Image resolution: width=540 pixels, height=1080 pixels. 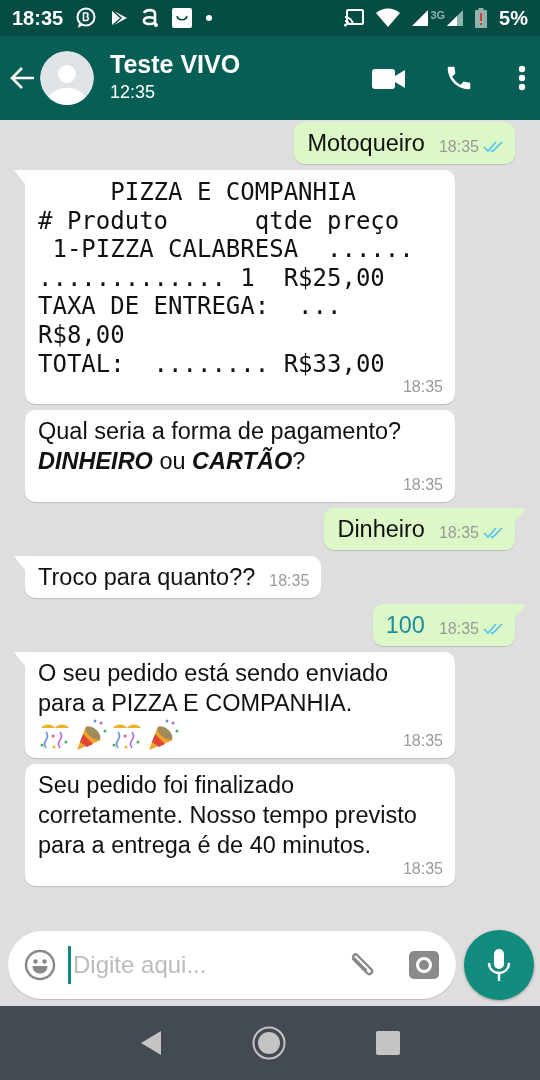 I want to click on emoji-icon, so click(x=40, y=965).